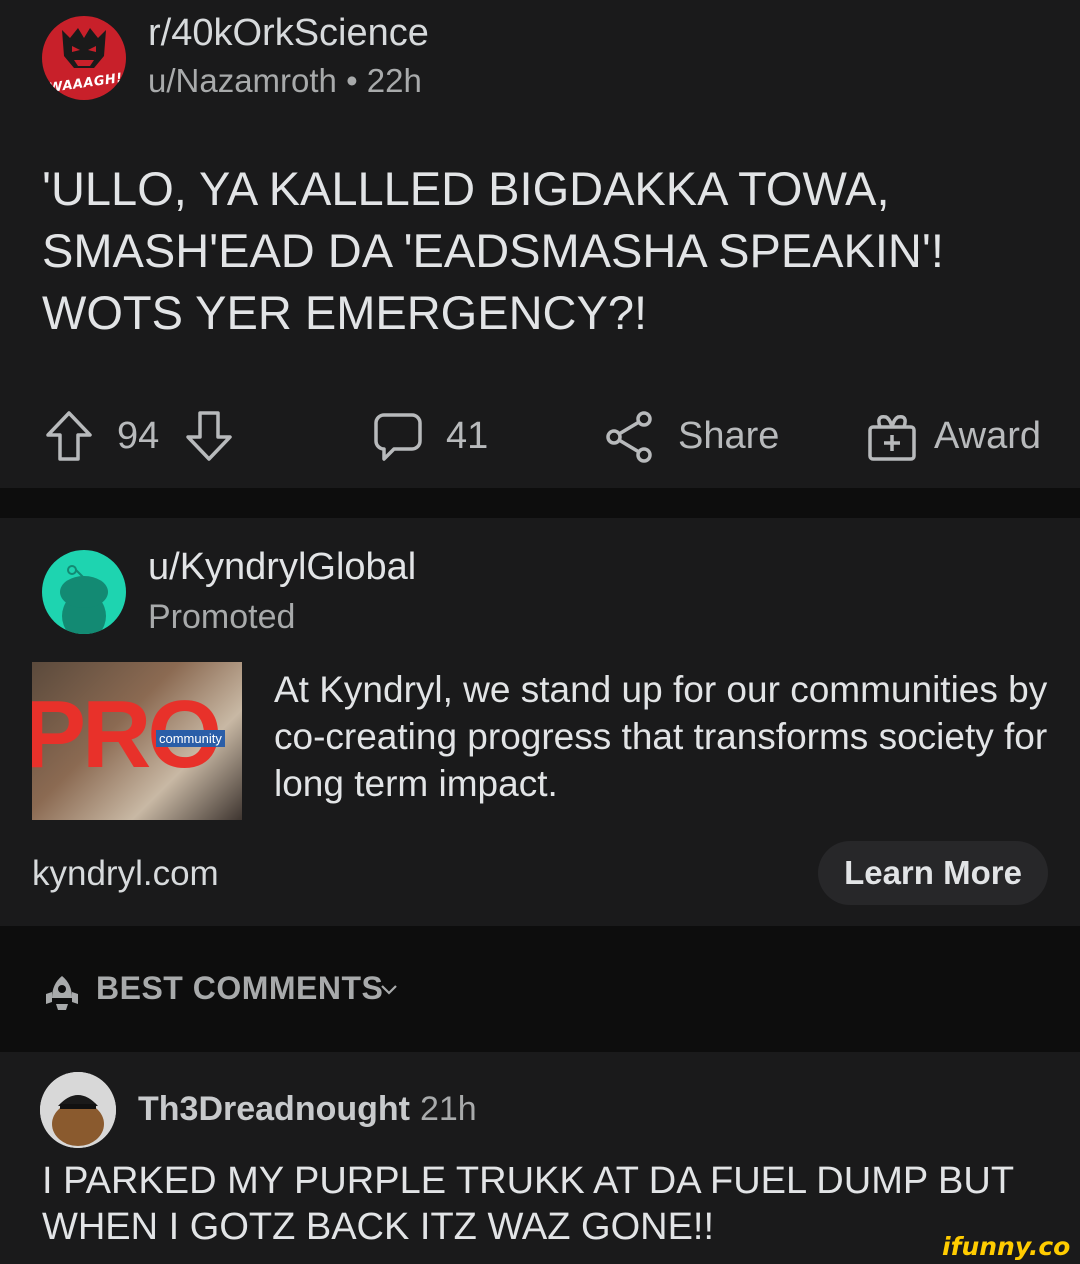 This screenshot has height=1264, width=1080. What do you see at coordinates (540, 436) in the screenshot?
I see `post-actions-bar: 94 41 Share Award` at bounding box center [540, 436].